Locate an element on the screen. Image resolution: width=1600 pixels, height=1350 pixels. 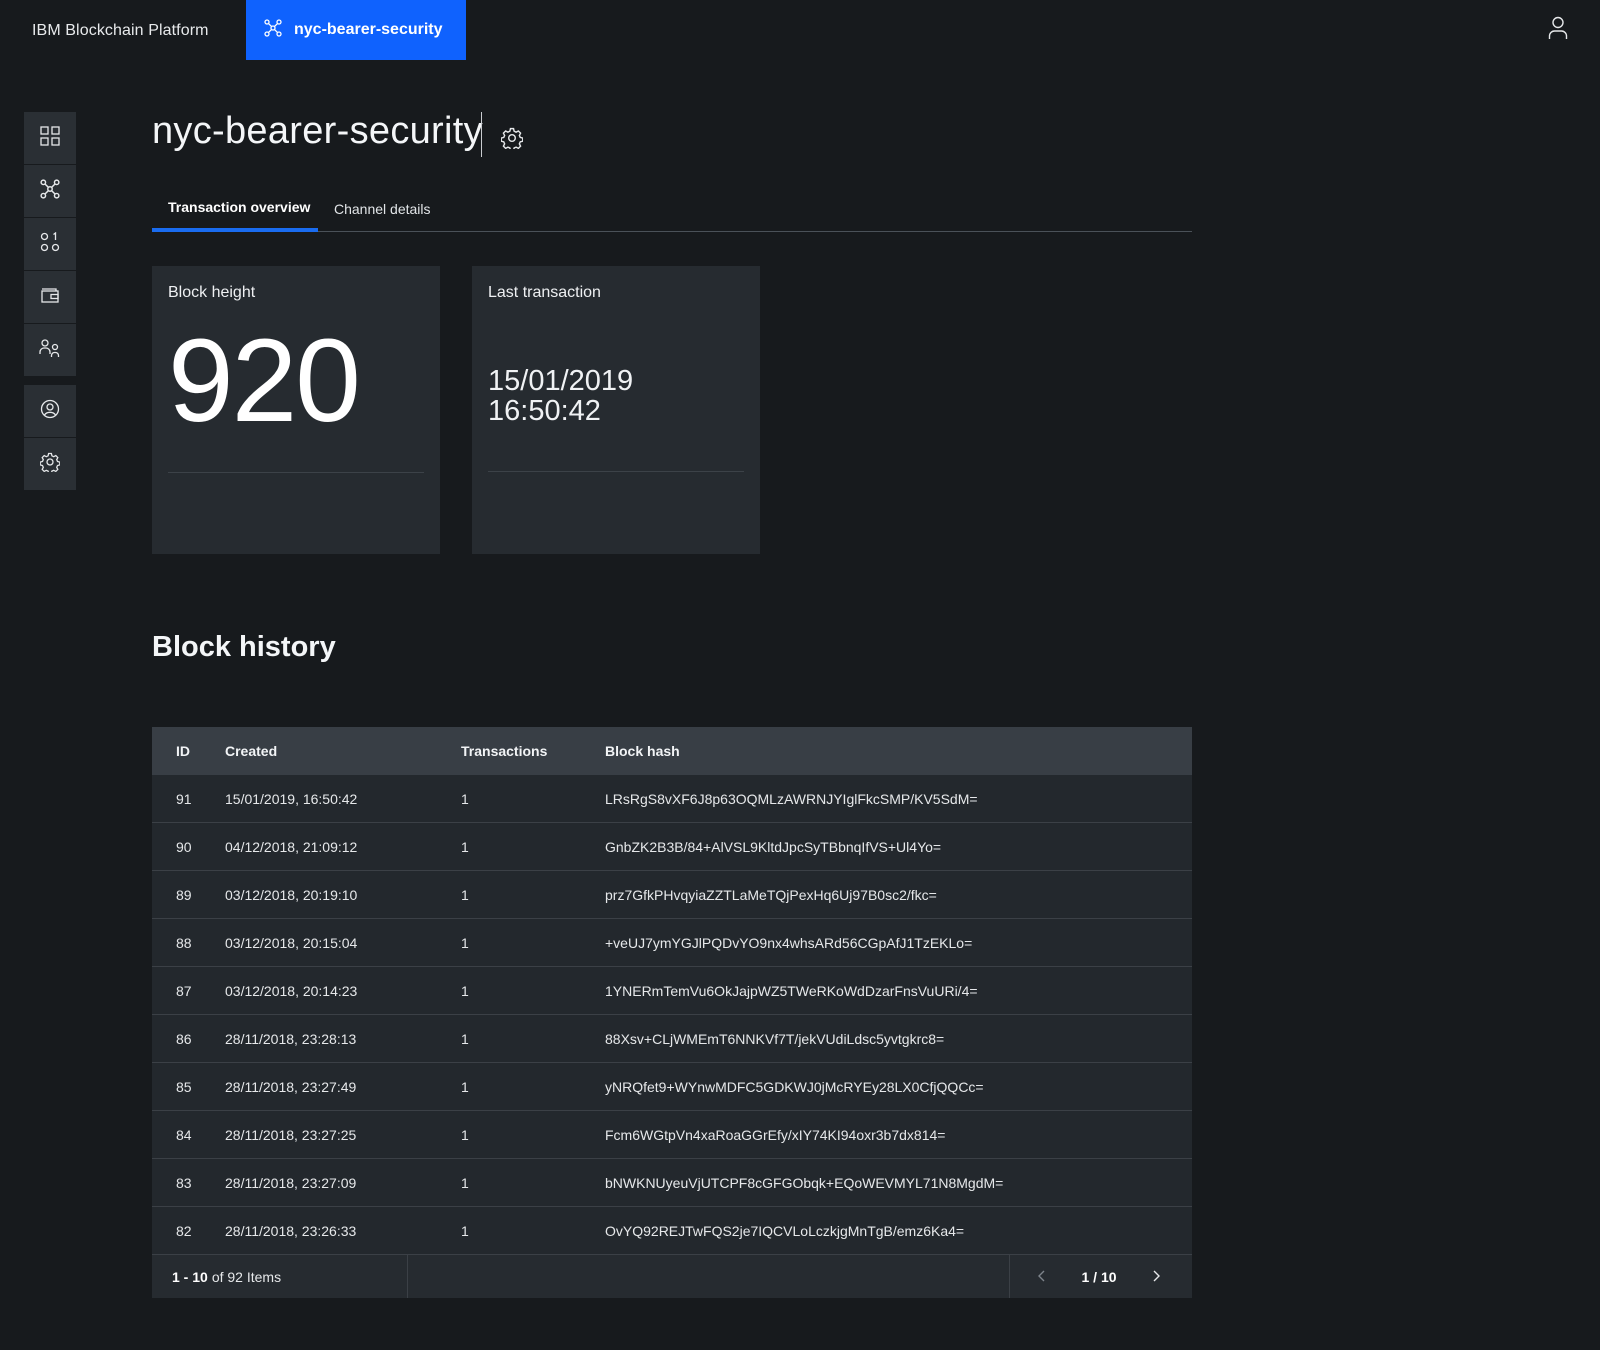
item-total: of 92 Items is located at coordinates (246, 1276).